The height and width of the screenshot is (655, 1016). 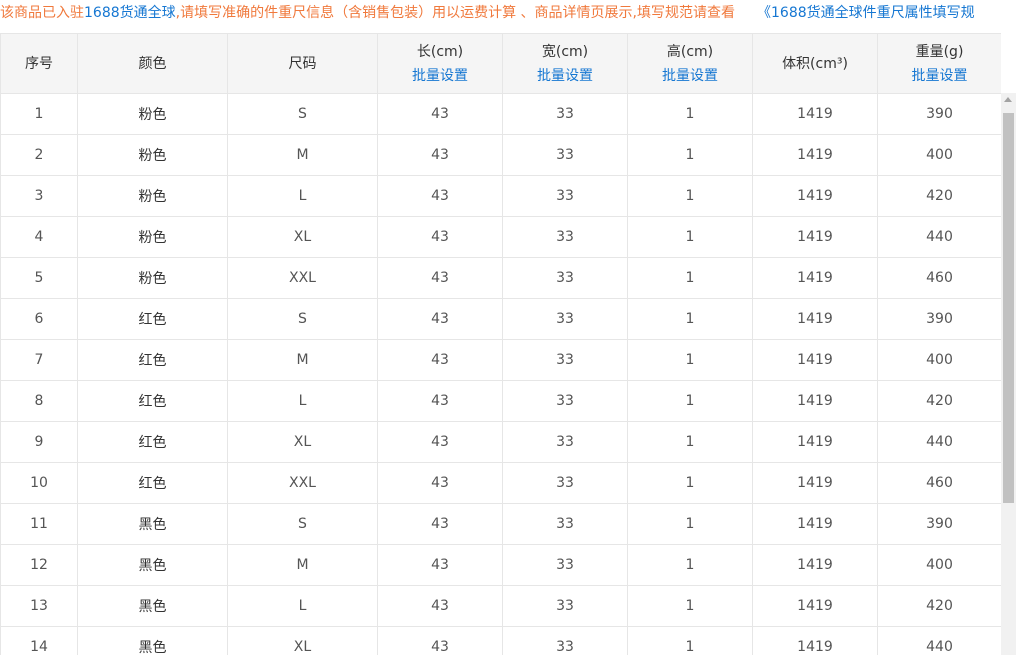 I want to click on header-color-label: 颜色, so click(x=152, y=63).